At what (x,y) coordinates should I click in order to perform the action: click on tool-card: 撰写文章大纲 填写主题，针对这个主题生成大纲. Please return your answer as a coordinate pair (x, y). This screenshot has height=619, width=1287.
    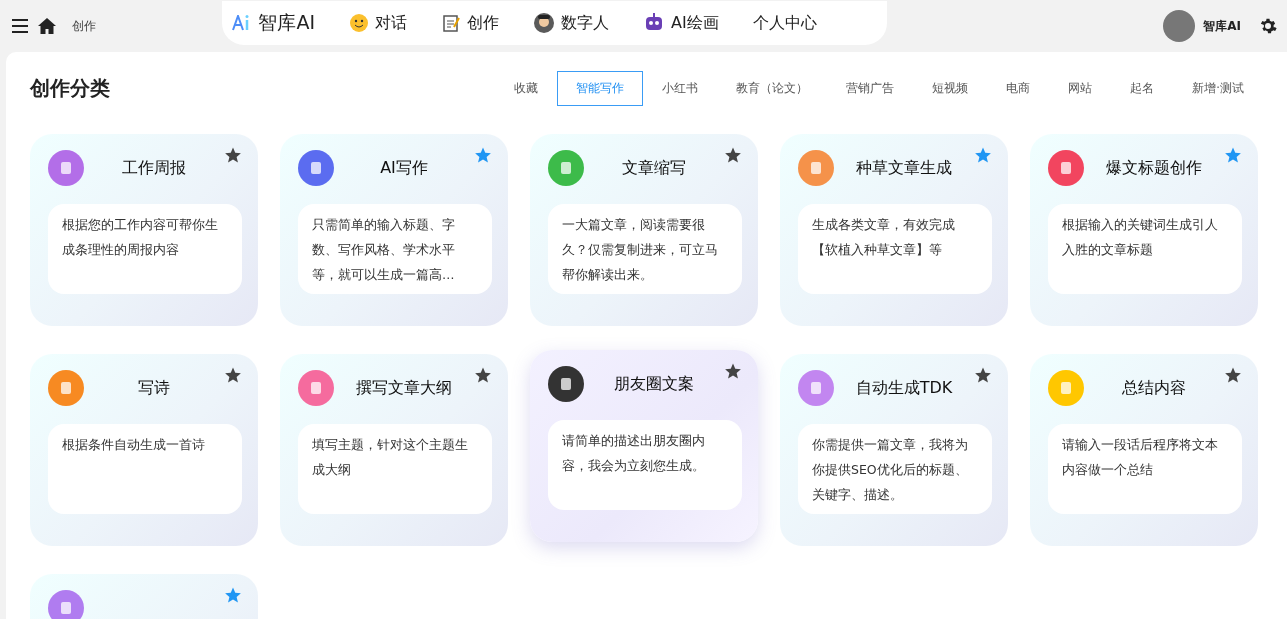
    Looking at the image, I should click on (394, 450).